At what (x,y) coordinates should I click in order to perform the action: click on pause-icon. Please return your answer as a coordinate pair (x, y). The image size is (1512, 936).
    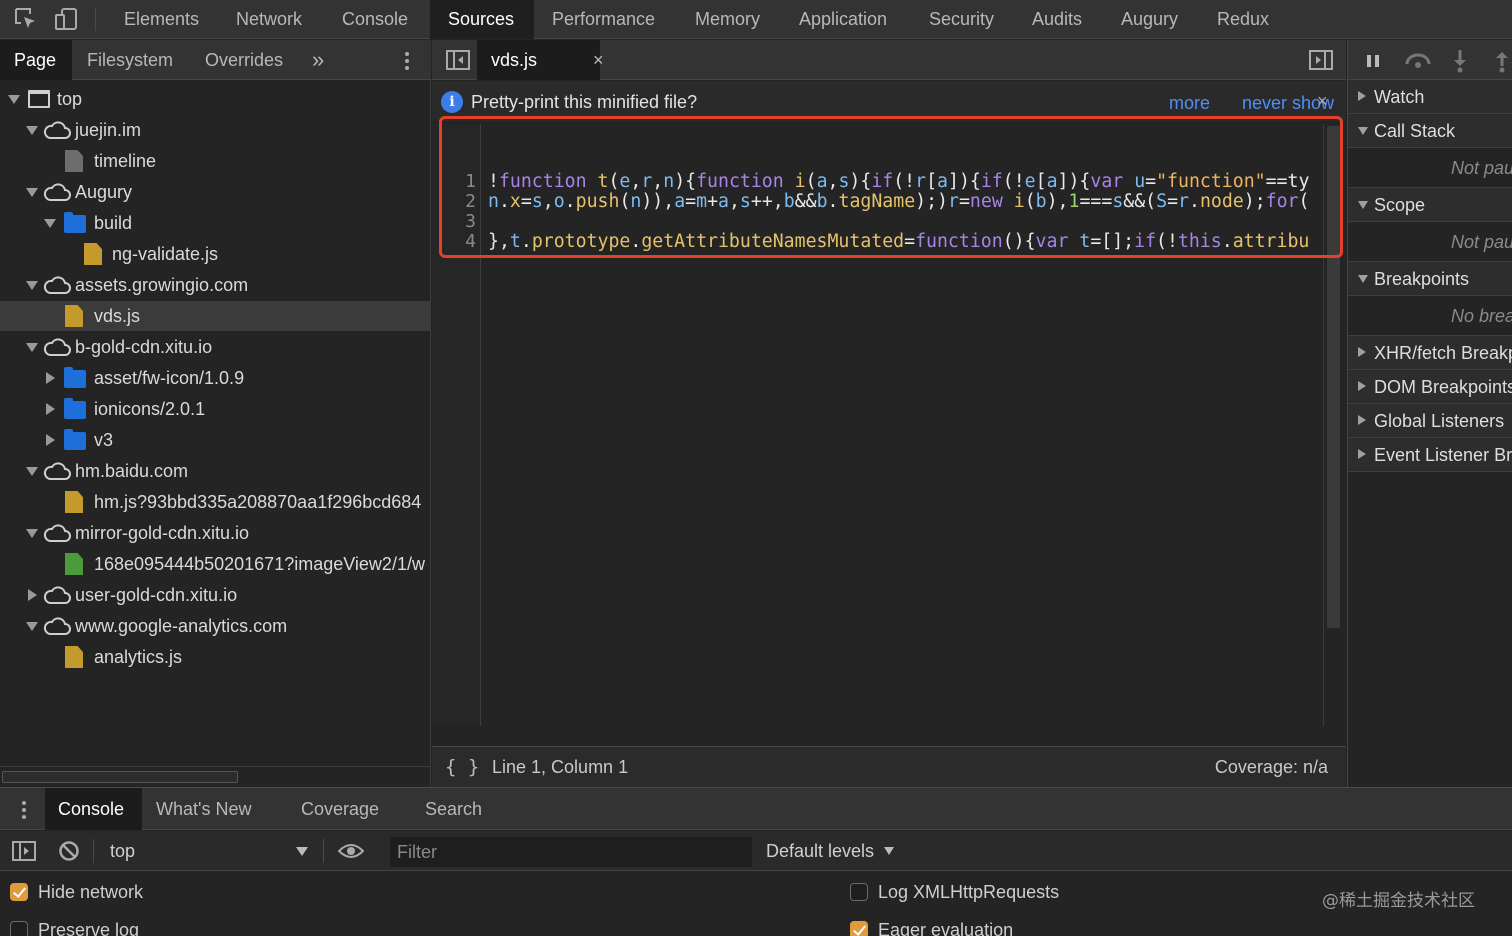
    Looking at the image, I should click on (1373, 61).